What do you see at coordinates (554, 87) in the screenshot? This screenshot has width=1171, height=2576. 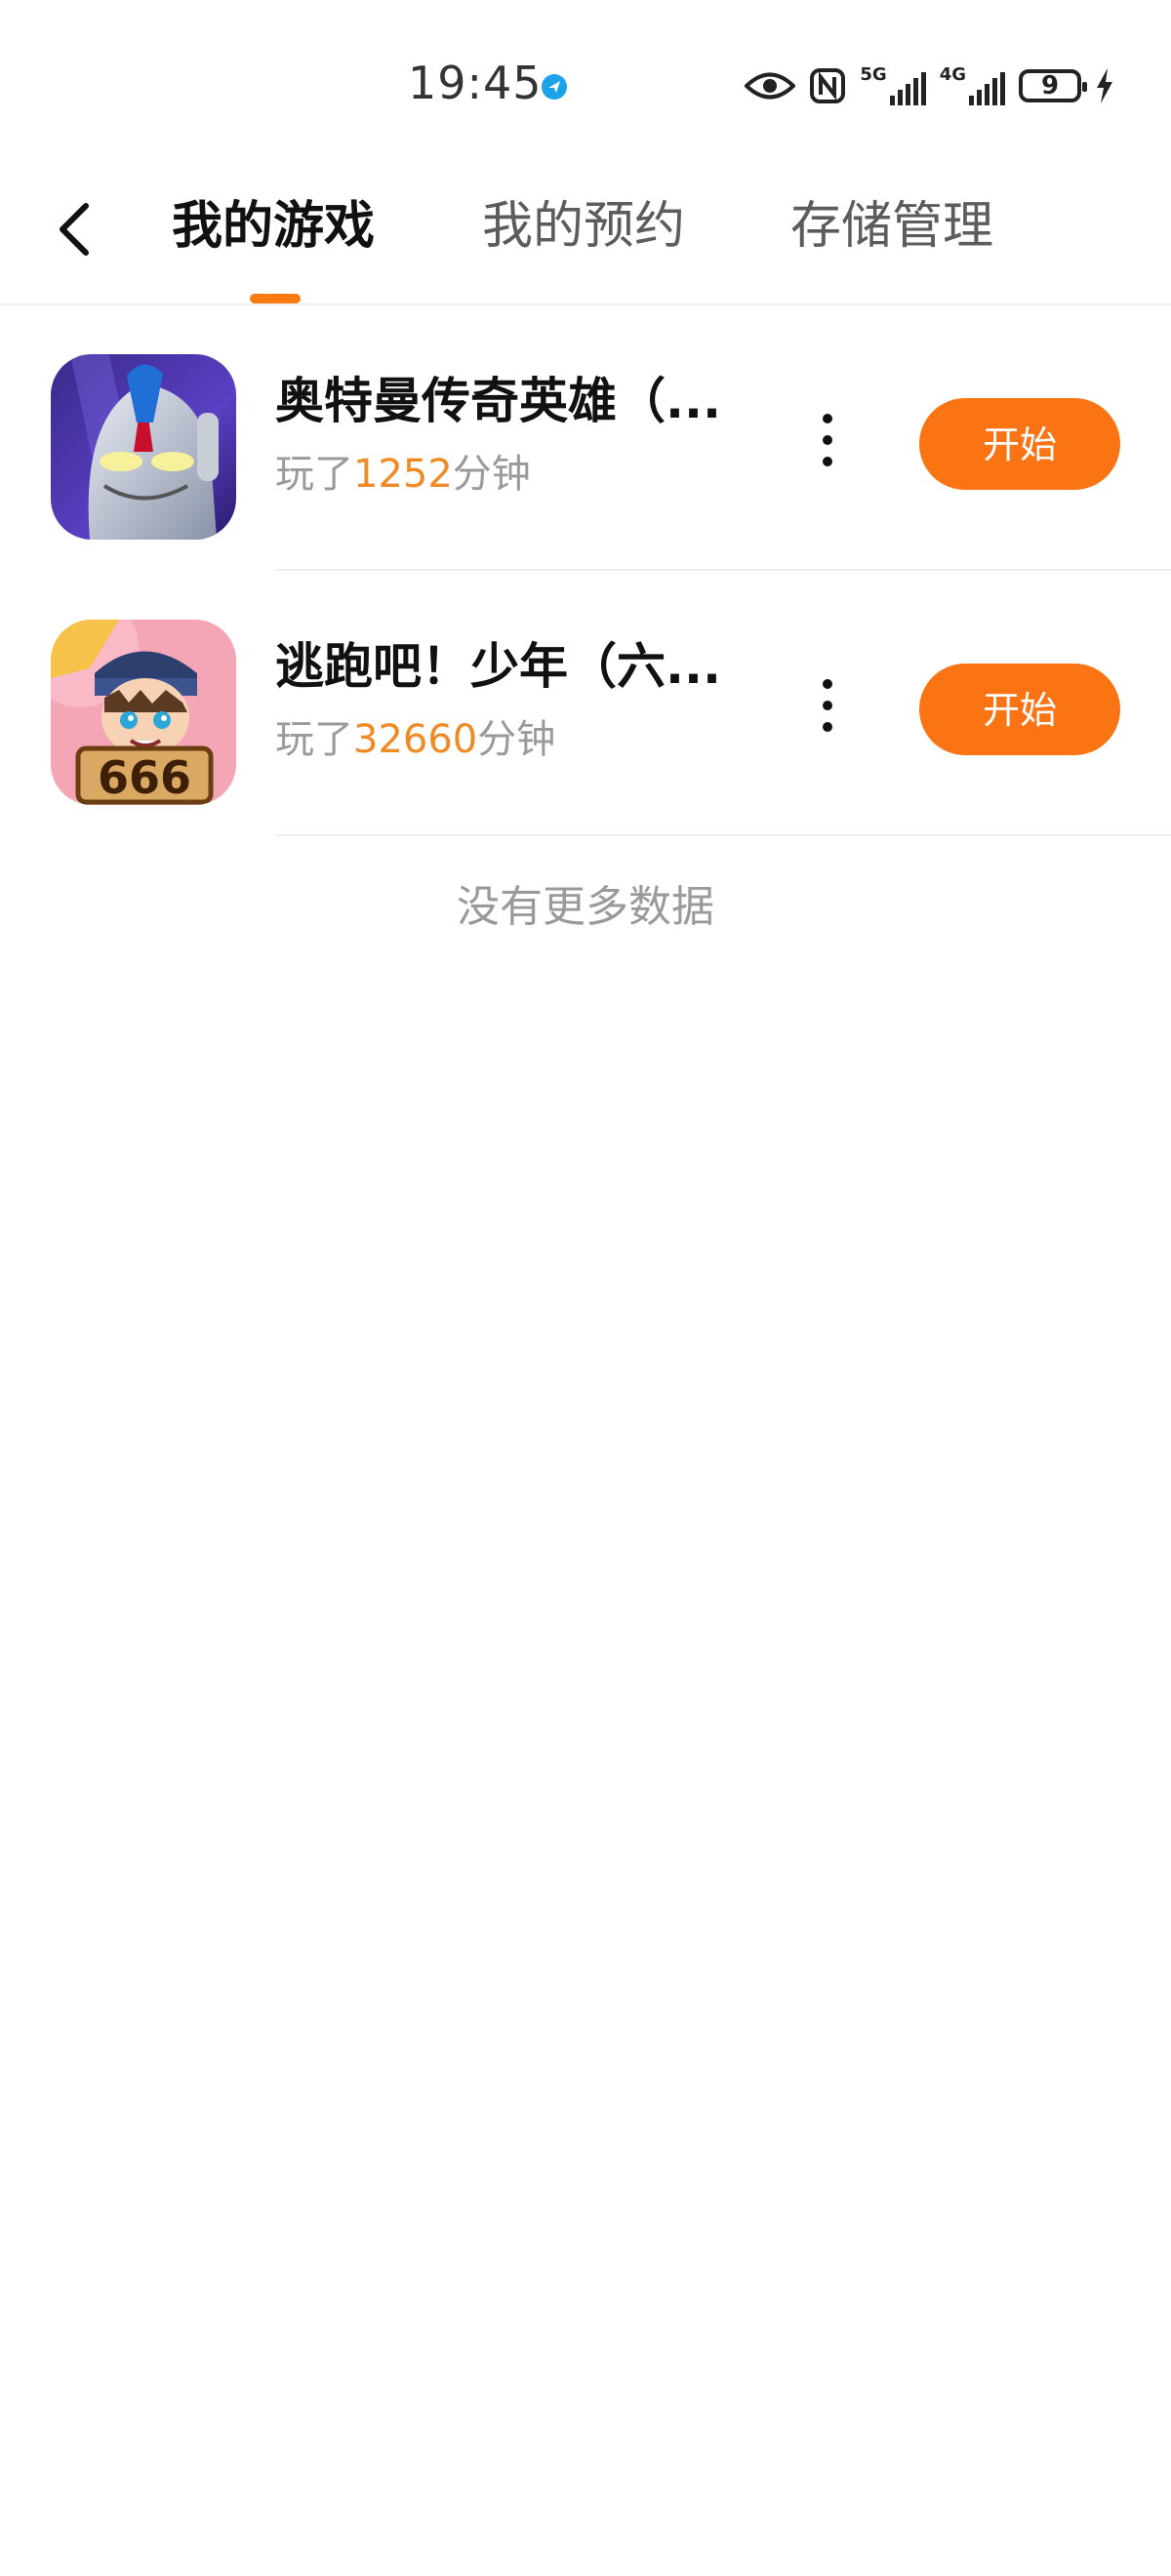 I see `location-dot-icon` at bounding box center [554, 87].